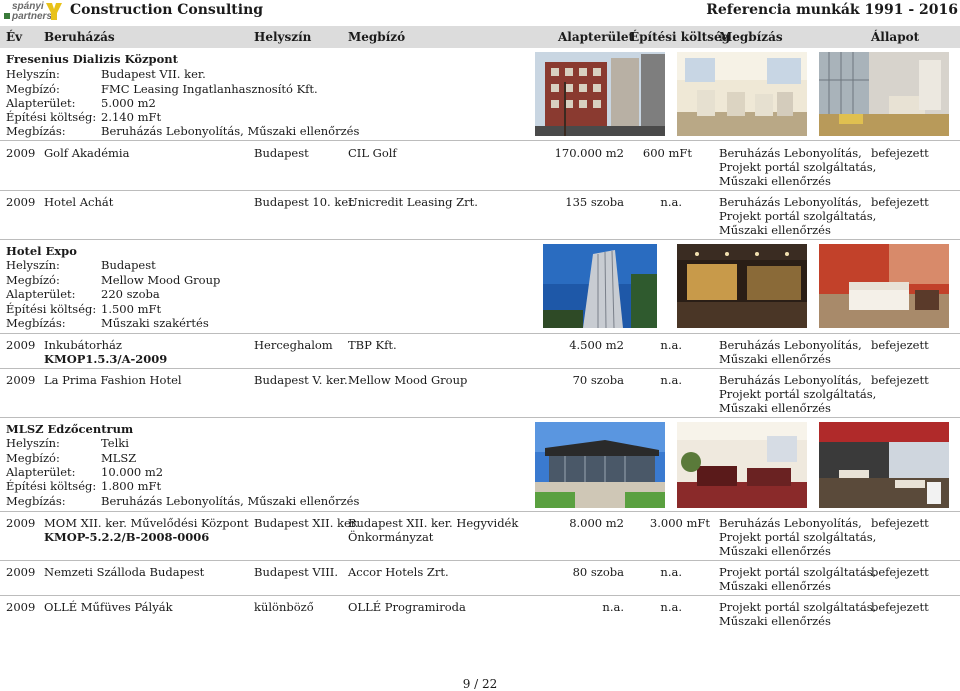  Describe the element at coordinates (7, 16) in the screenshot. I see `logo-dot-icon` at that location.